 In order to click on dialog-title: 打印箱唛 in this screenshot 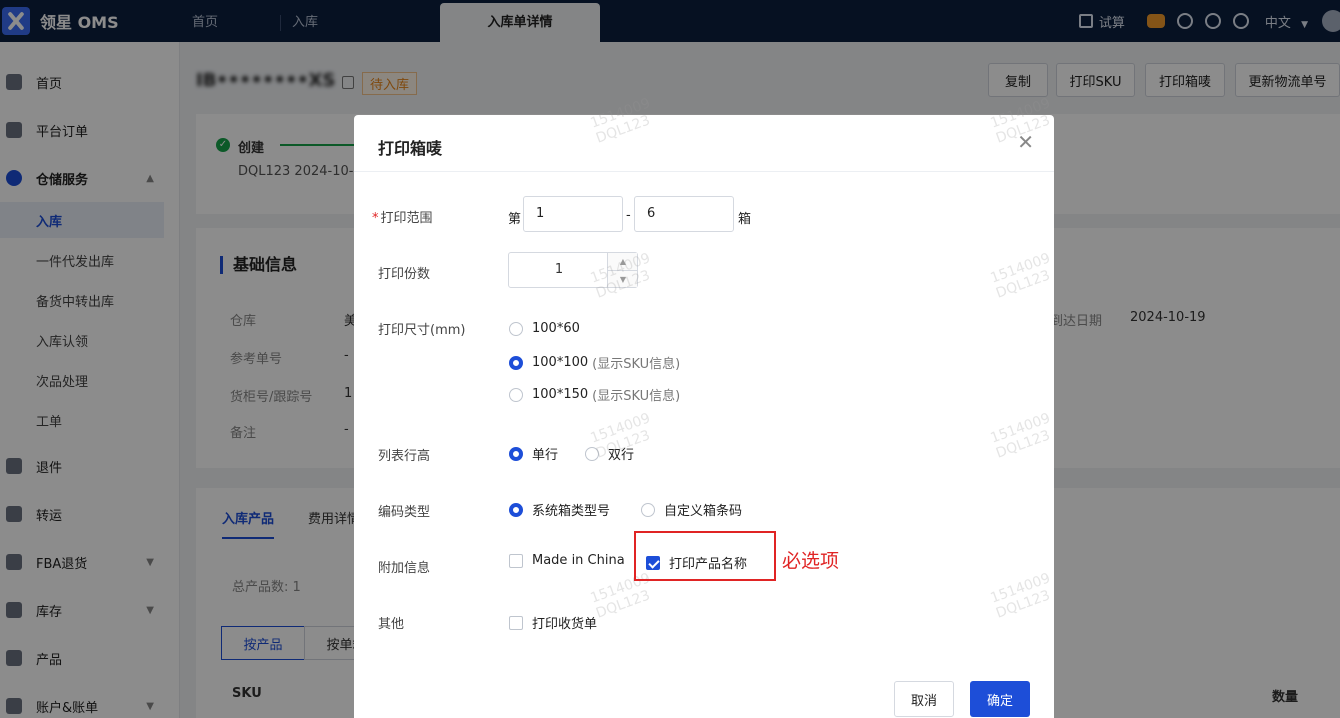, I will do `click(410, 148)`.